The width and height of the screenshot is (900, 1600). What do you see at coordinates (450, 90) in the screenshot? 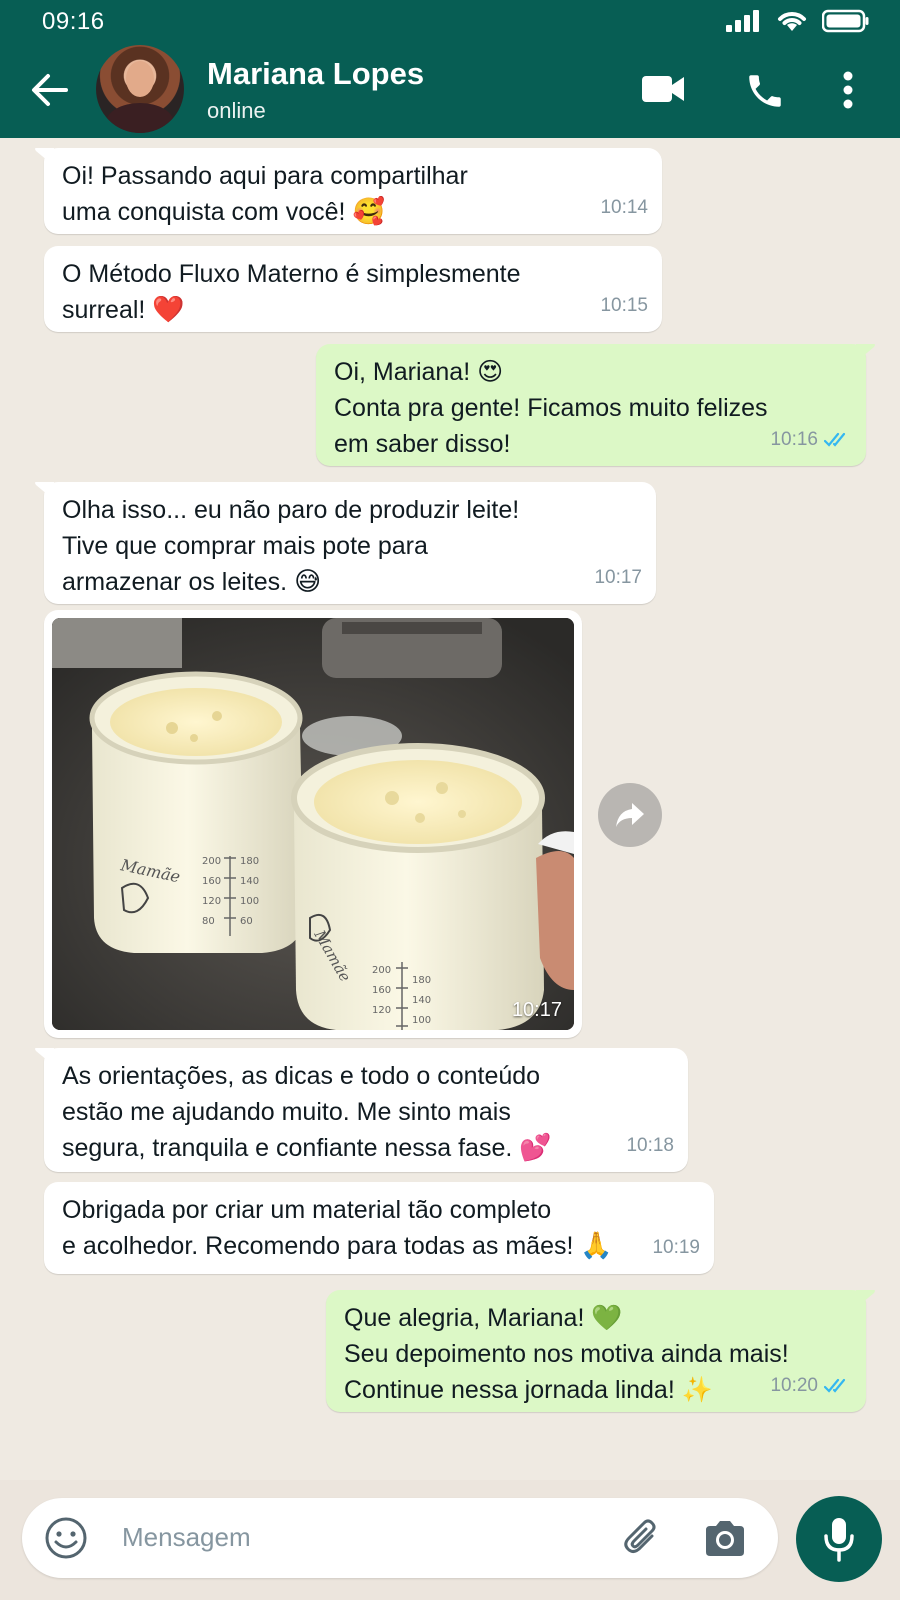
I see `chat-header: Mariana Lopes online` at bounding box center [450, 90].